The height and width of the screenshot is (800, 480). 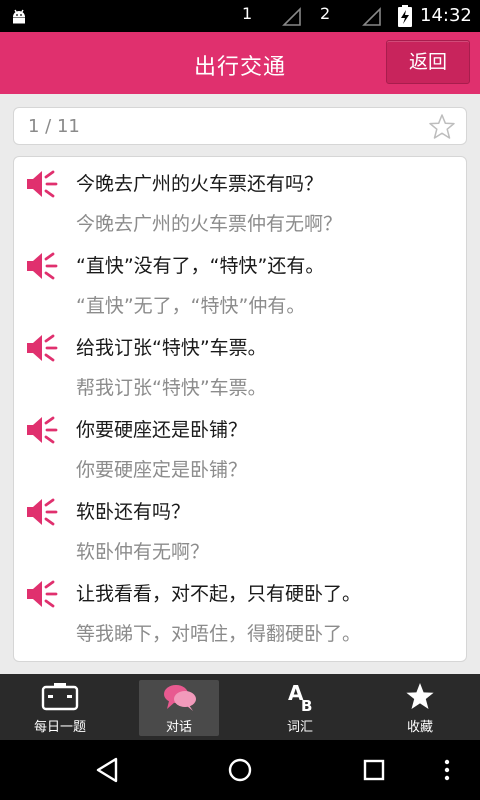 What do you see at coordinates (240, 447) in the screenshot?
I see `phrase-item: 你要硬座还是卧铺？ 你要硬座定是卧铺？` at bounding box center [240, 447].